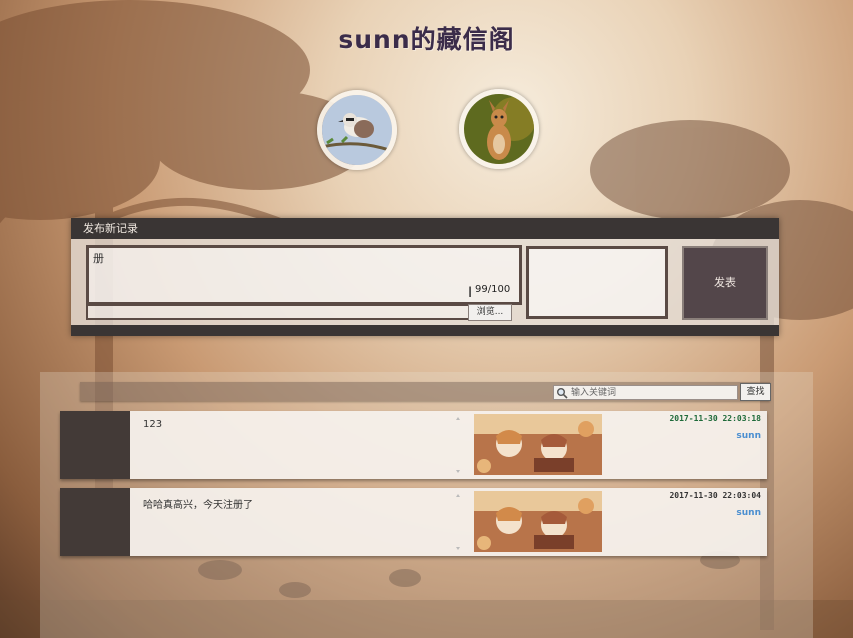  Describe the element at coordinates (715, 495) in the screenshot. I see `record-date: 2017-11-30 22:03:04` at that location.